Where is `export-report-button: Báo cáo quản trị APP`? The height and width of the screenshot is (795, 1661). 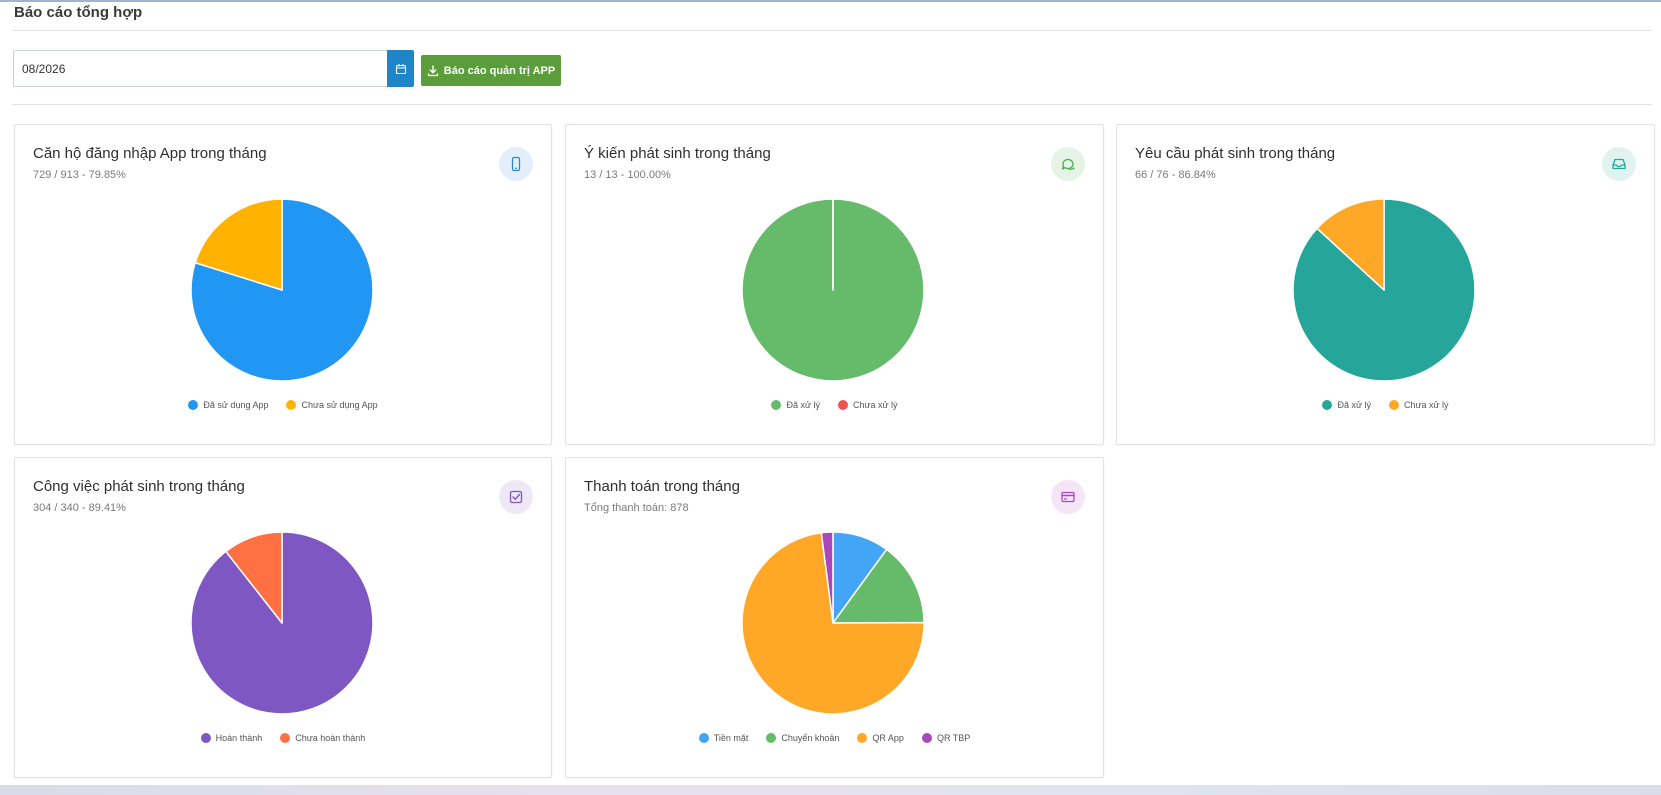
export-report-button: Báo cáo quản trị APP is located at coordinates (491, 70).